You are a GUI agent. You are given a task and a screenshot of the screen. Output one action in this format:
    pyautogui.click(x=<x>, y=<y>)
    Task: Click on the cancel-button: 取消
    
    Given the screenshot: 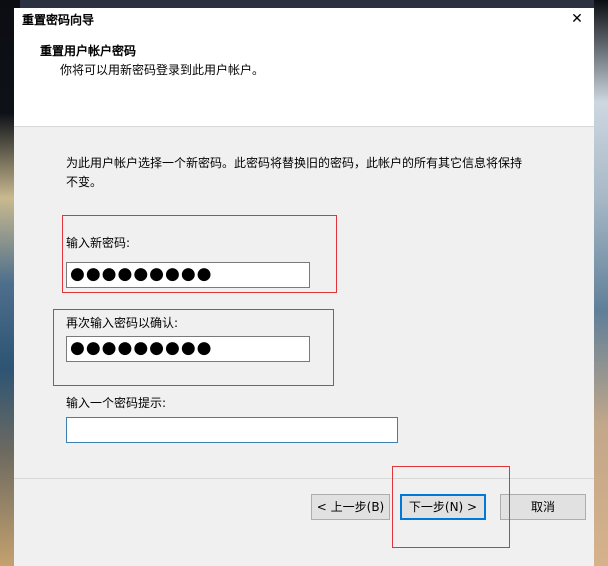 What is the action you would take?
    pyautogui.click(x=543, y=507)
    